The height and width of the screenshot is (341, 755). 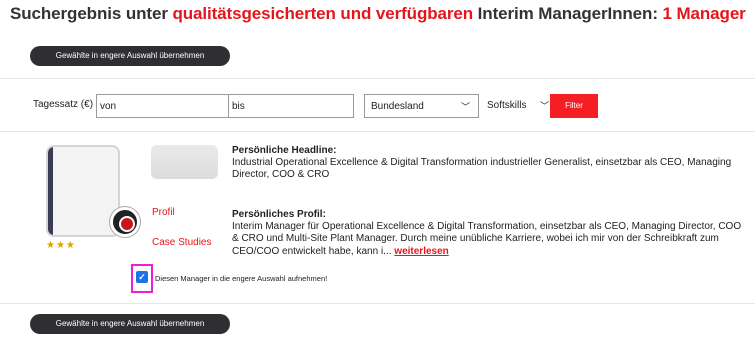 What do you see at coordinates (130, 324) in the screenshot?
I see `take-over-selection-button-bottom: Gewählte in engere Auswahl übernehmen` at bounding box center [130, 324].